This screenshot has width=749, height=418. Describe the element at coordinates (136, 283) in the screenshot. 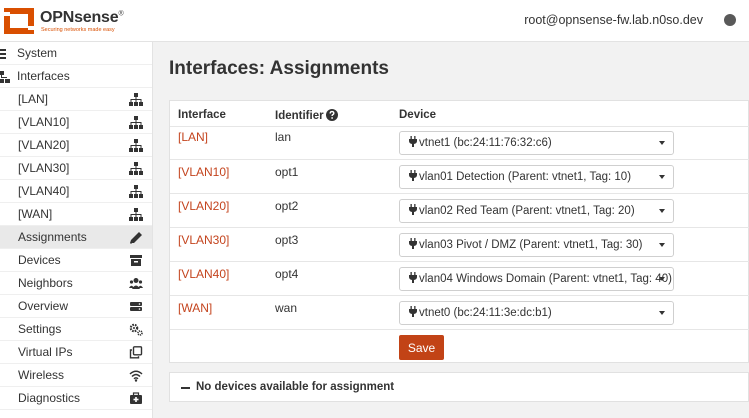

I see `users-icon` at that location.